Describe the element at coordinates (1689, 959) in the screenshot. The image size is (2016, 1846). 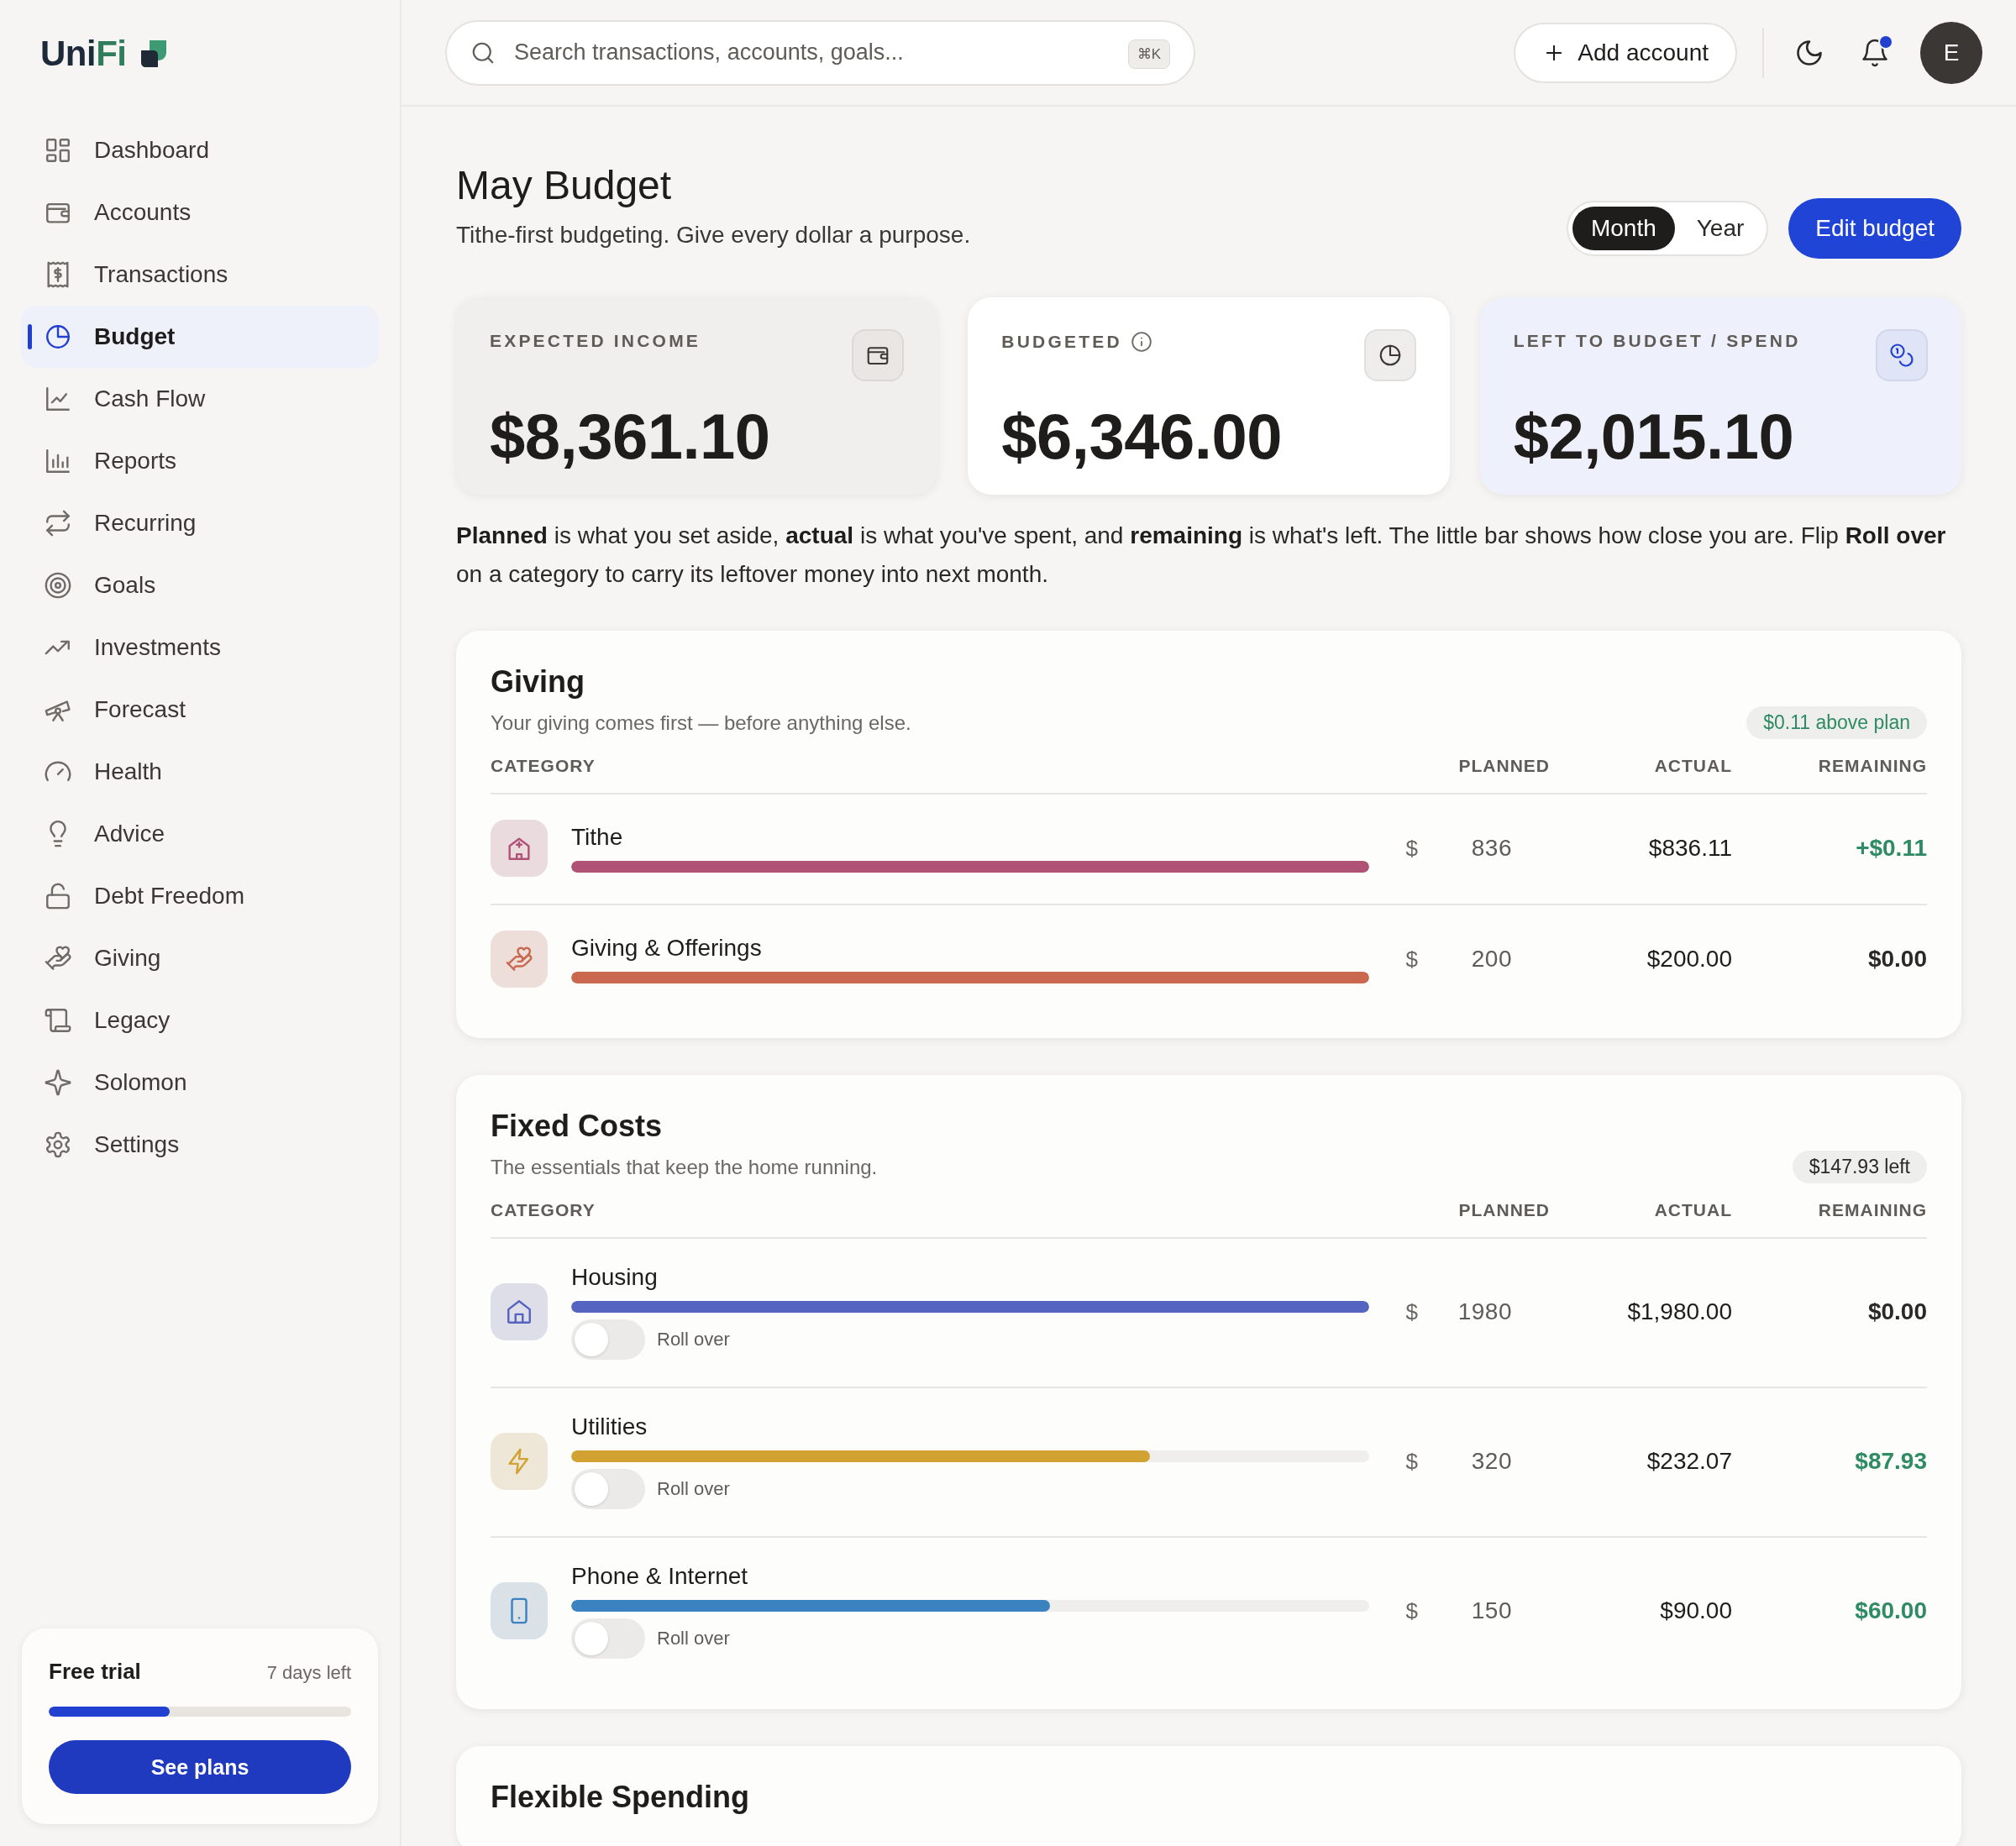
I see `actual-amount: $200.00` at that location.